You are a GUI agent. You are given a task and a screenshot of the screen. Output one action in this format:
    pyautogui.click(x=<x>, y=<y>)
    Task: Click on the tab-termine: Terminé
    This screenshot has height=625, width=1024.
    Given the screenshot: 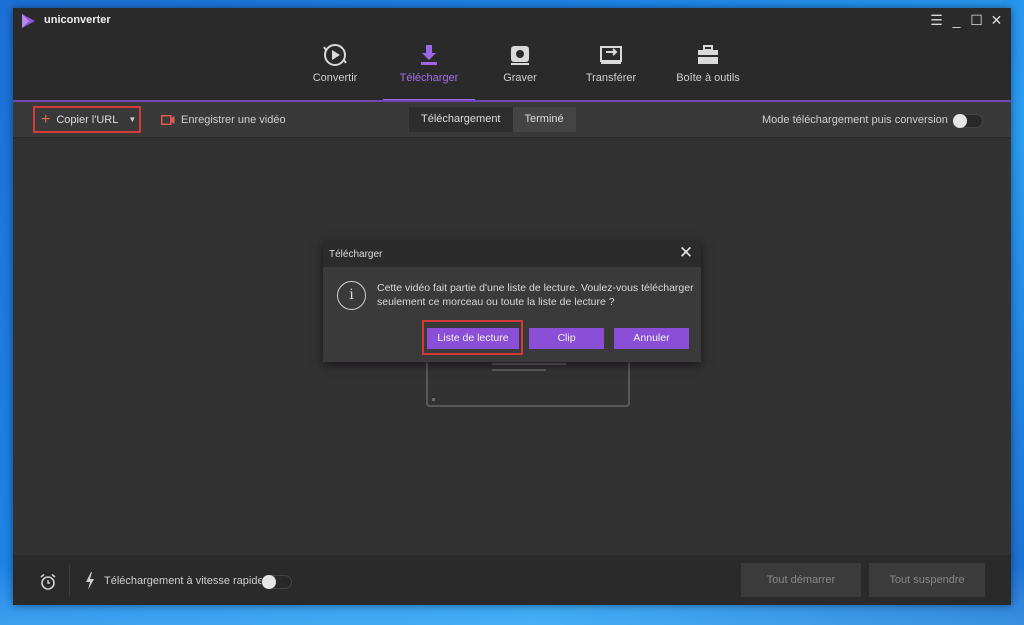 What is the action you would take?
    pyautogui.click(x=544, y=119)
    